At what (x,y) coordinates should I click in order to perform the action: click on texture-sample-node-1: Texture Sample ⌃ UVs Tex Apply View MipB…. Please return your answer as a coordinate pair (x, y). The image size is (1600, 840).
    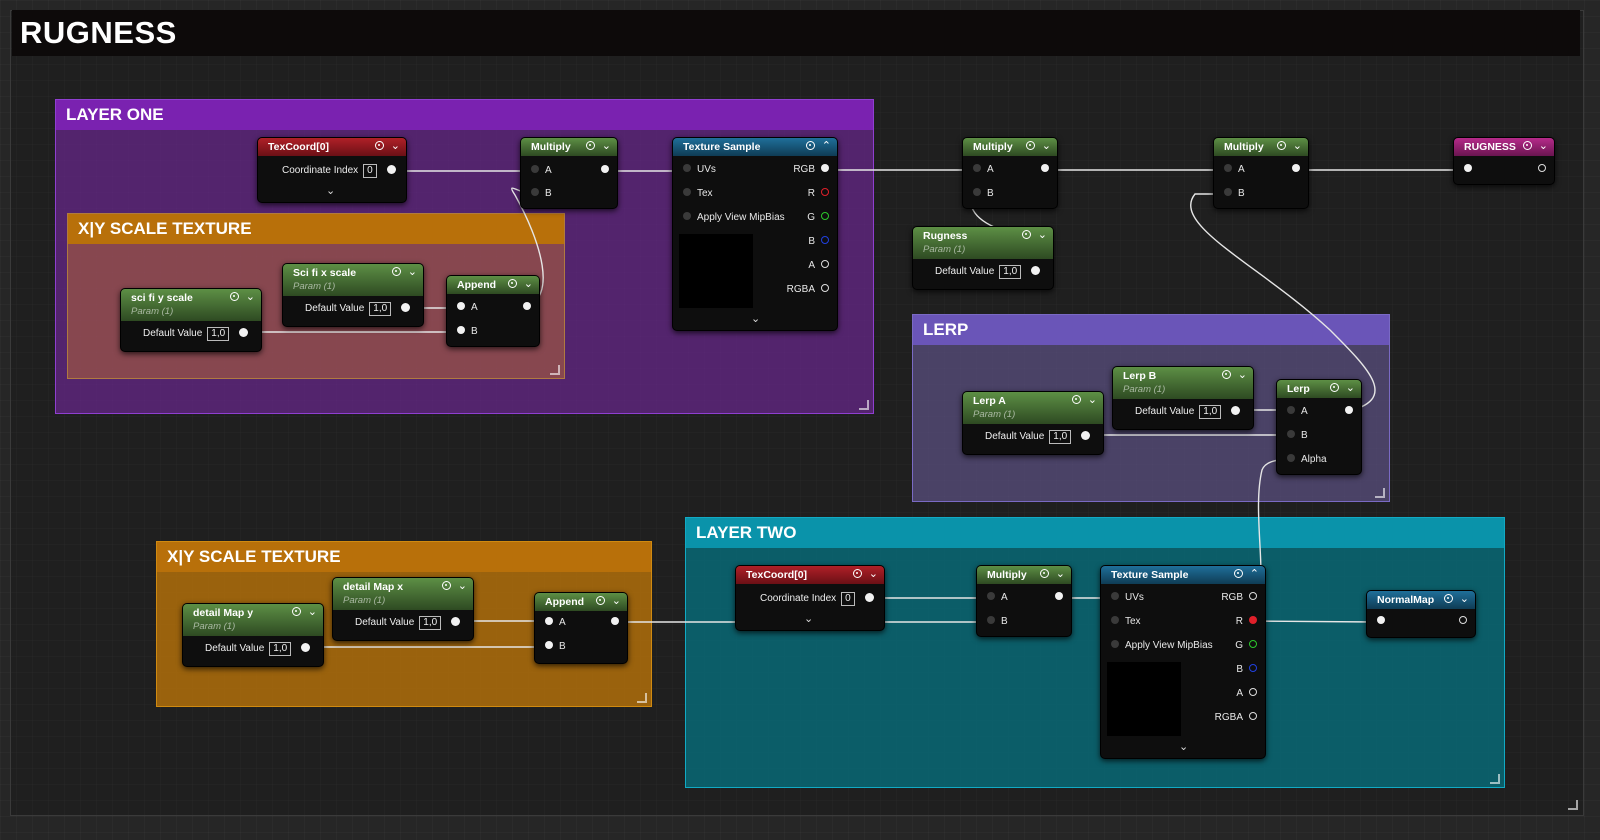
    Looking at the image, I should click on (755, 234).